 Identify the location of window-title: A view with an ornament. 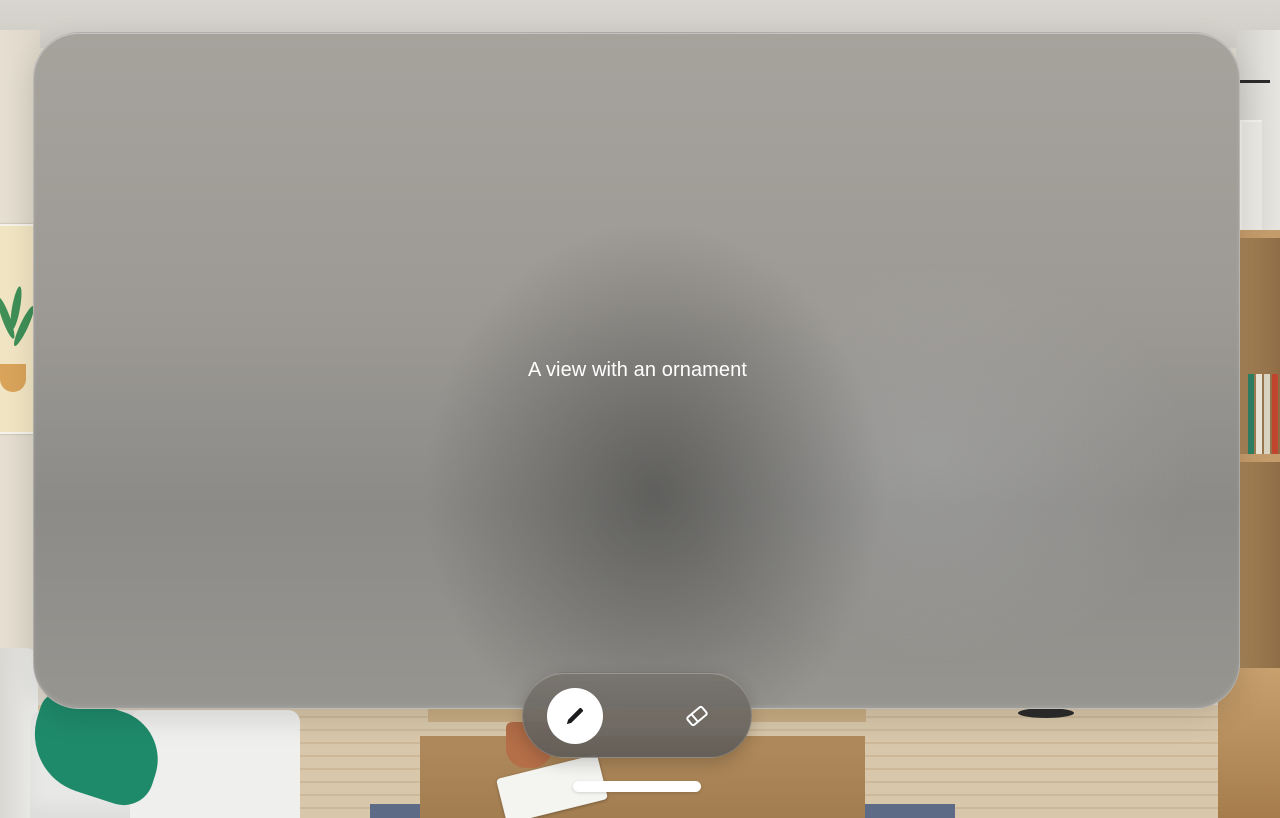
(637, 370).